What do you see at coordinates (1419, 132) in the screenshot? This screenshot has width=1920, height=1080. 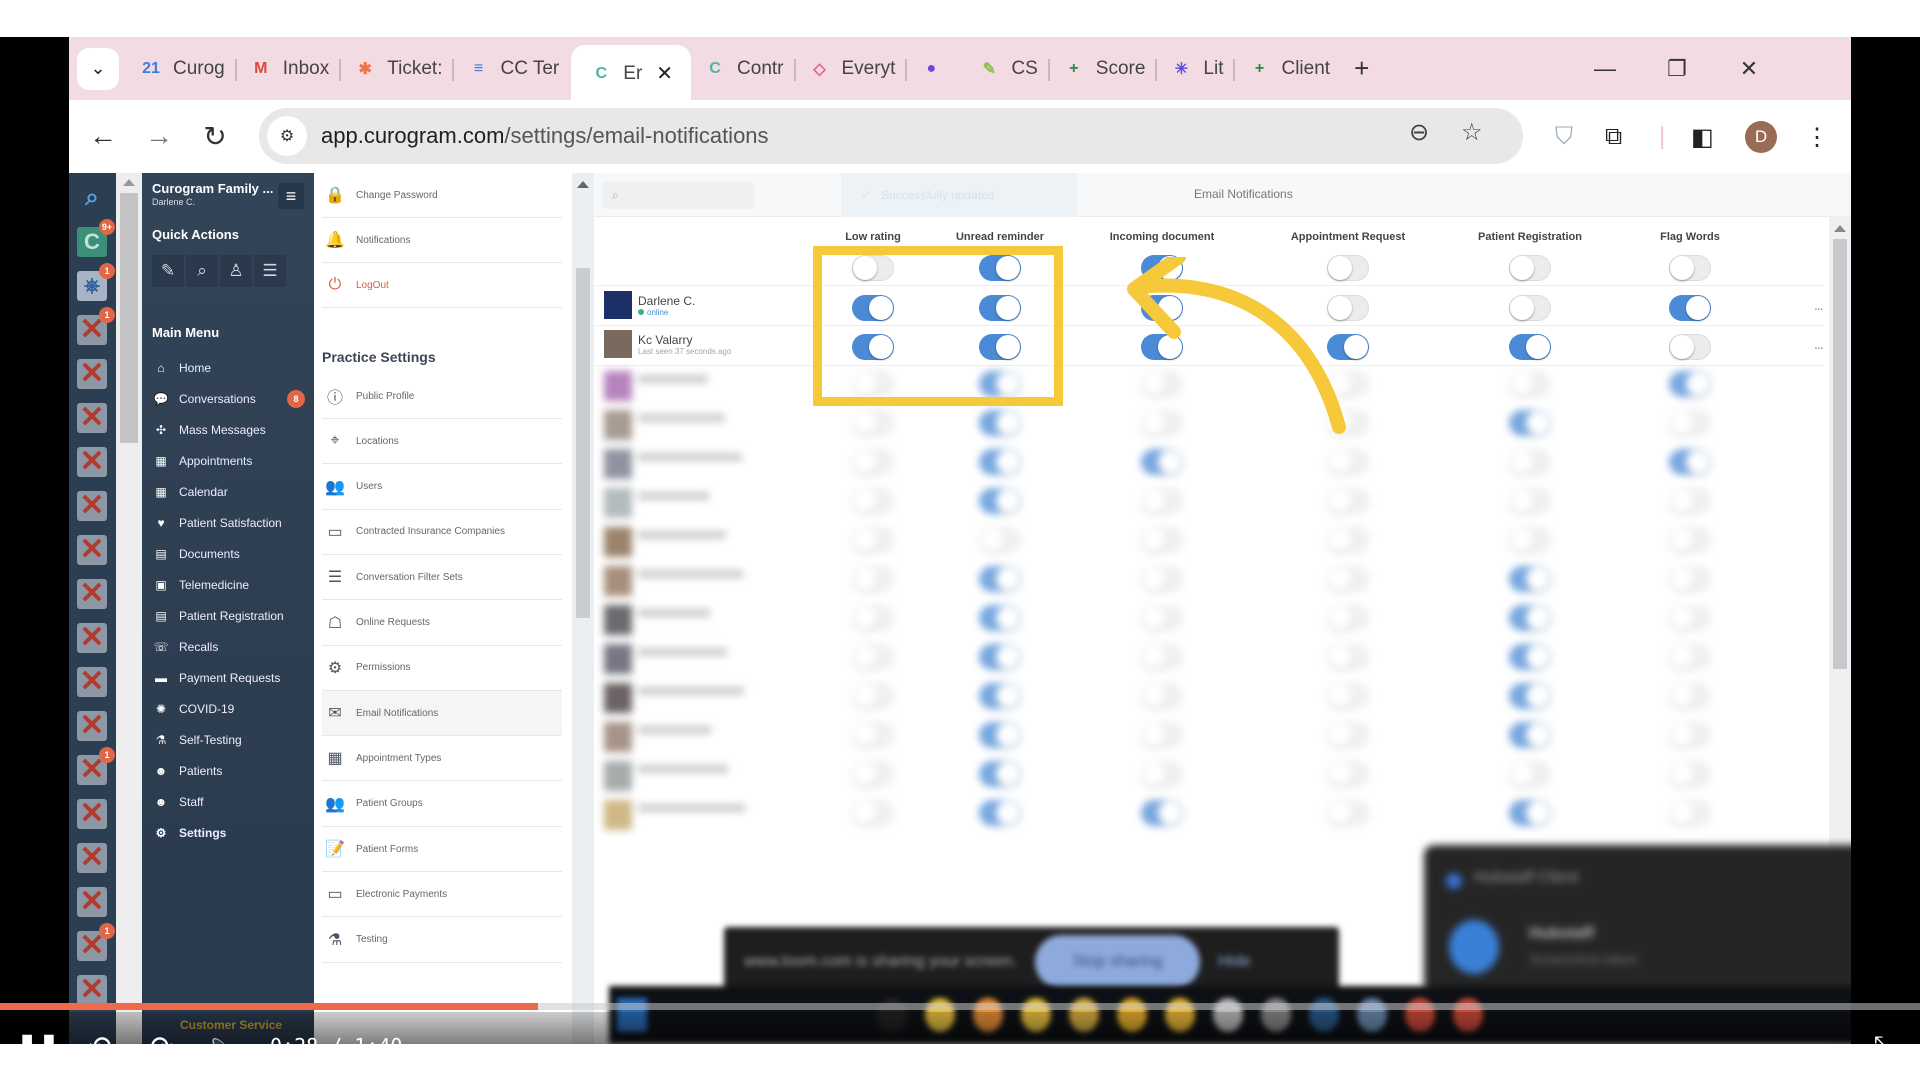 I see `zoom-out-icon: ⊖` at bounding box center [1419, 132].